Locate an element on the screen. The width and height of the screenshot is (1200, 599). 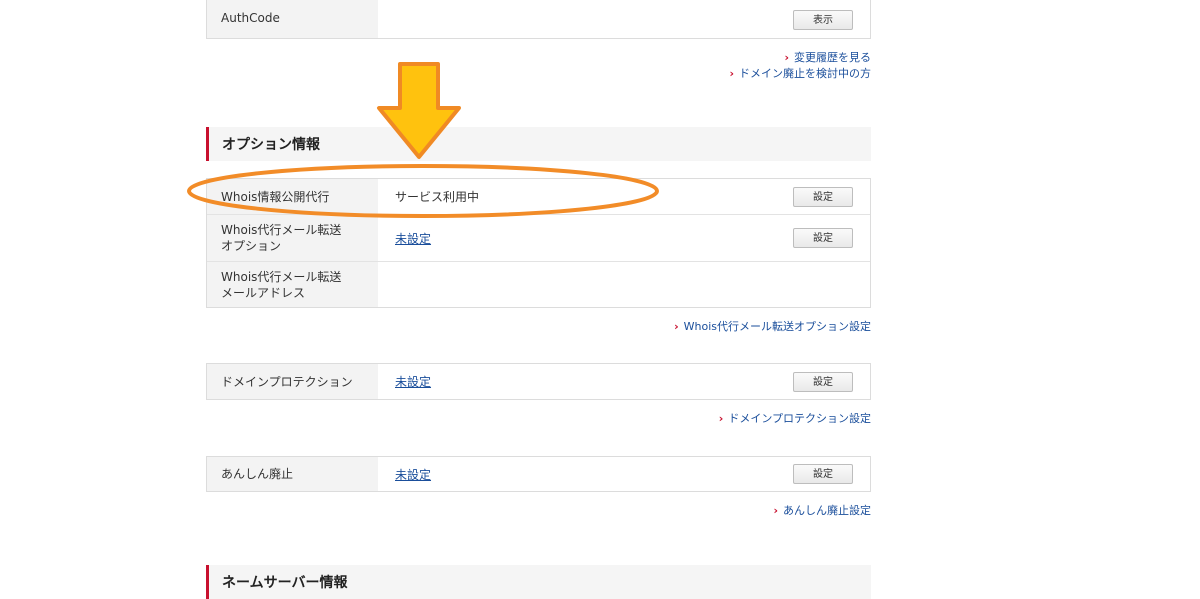
whois-privacy-row: Whois情報公開代行 サービス利用中 設定 is located at coordinates (538, 196).